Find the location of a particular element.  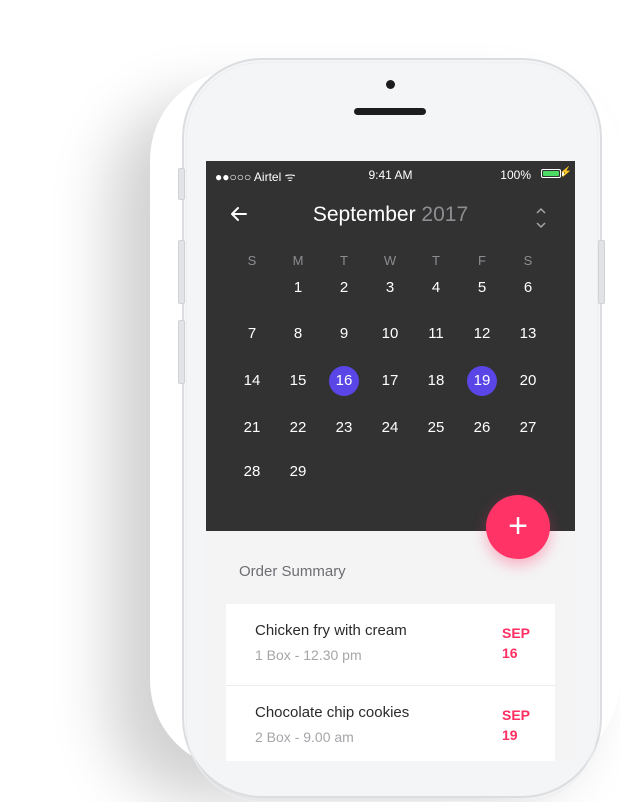

volume-up-button is located at coordinates (181, 272).